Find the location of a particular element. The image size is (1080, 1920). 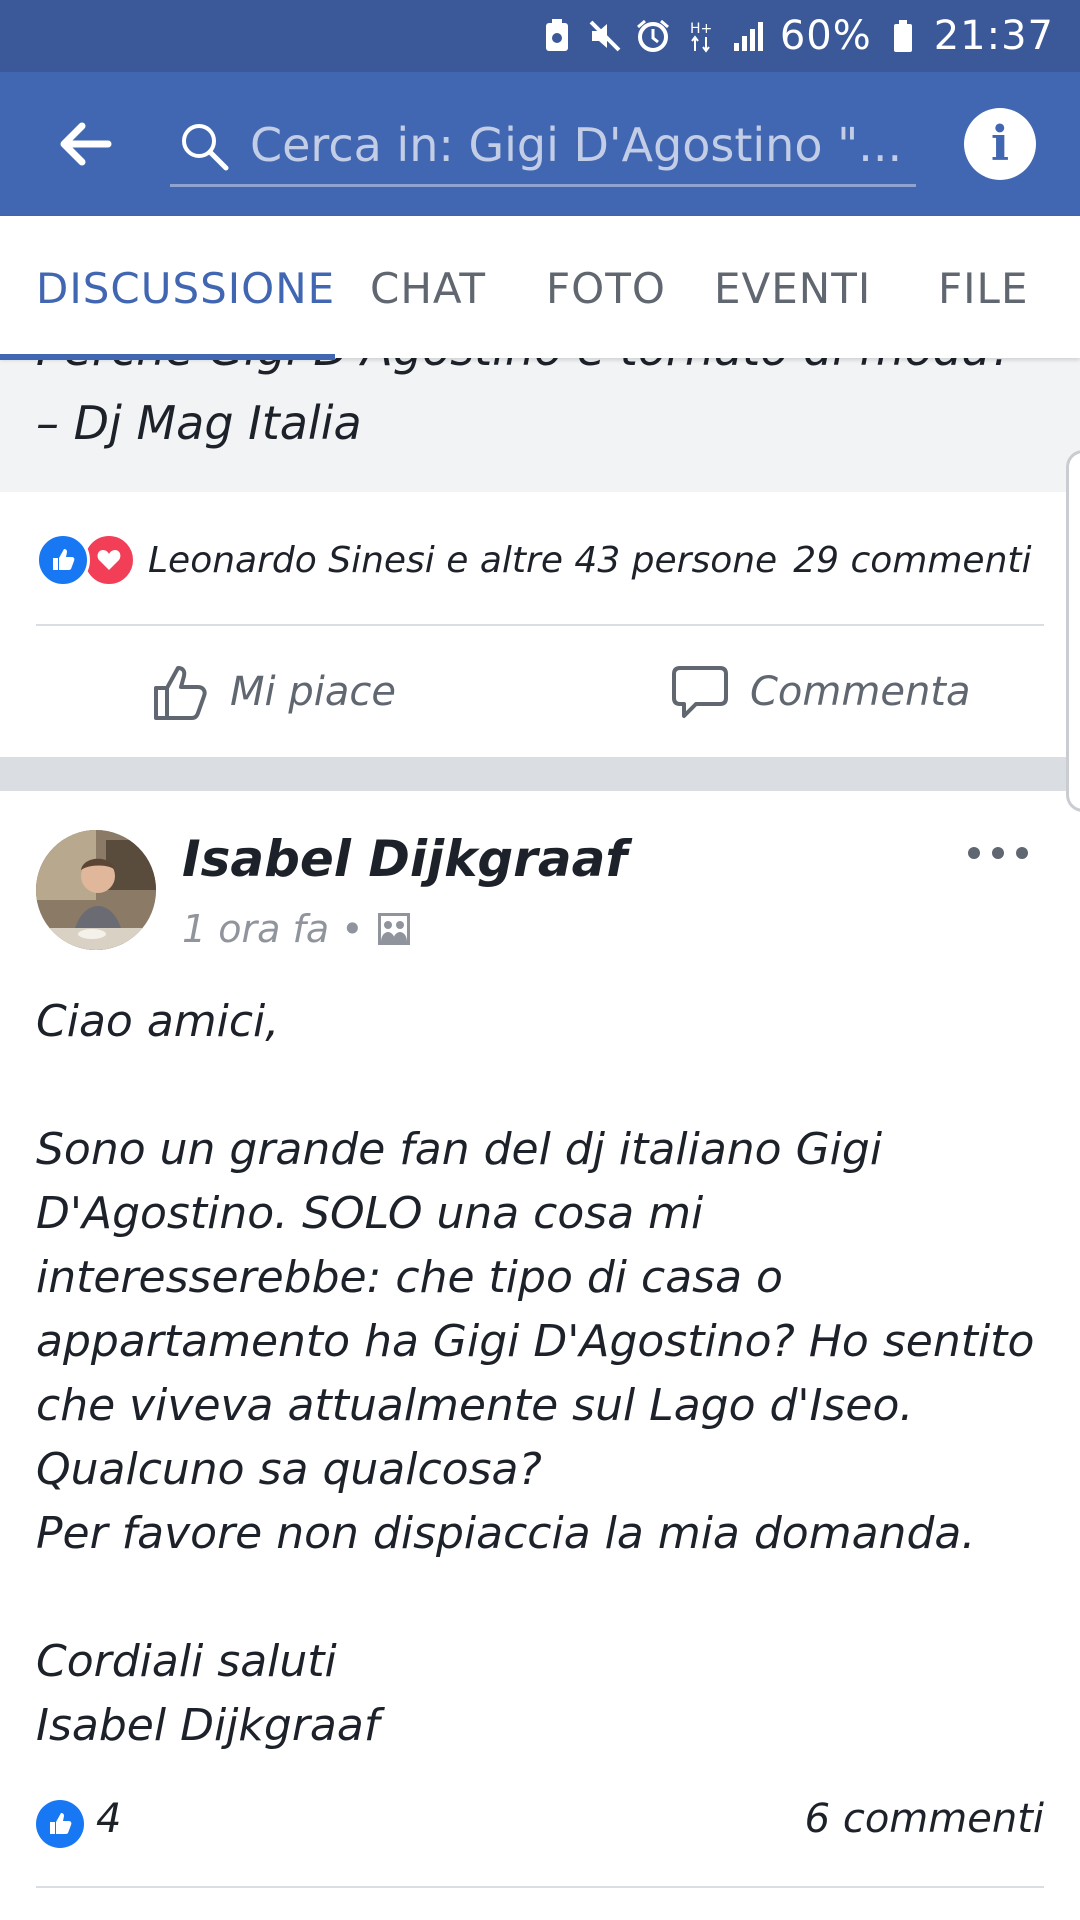

more-options-button is located at coordinates (998, 853).